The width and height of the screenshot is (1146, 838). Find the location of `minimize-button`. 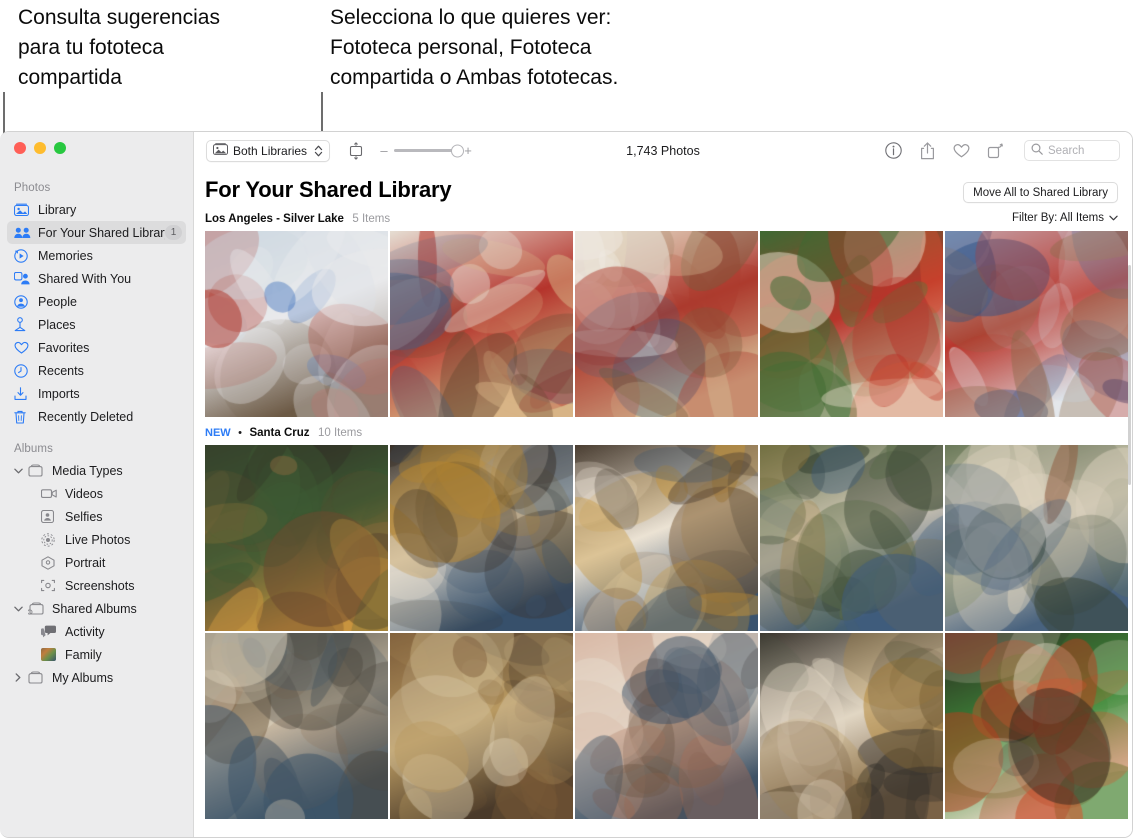

minimize-button is located at coordinates (40, 148).